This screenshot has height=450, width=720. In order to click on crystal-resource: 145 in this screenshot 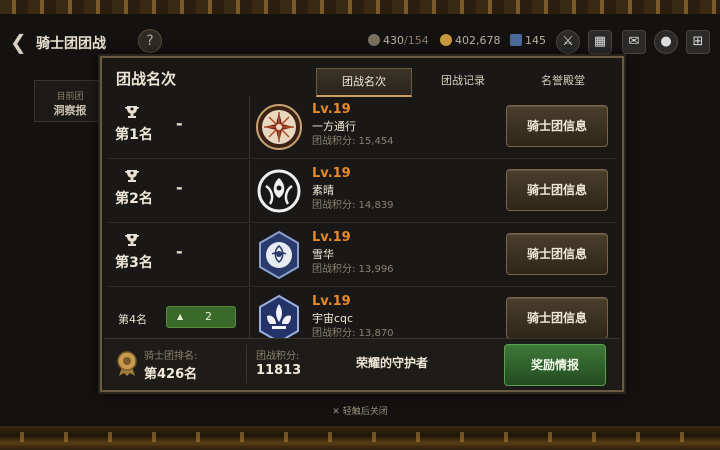, I will do `click(528, 40)`.